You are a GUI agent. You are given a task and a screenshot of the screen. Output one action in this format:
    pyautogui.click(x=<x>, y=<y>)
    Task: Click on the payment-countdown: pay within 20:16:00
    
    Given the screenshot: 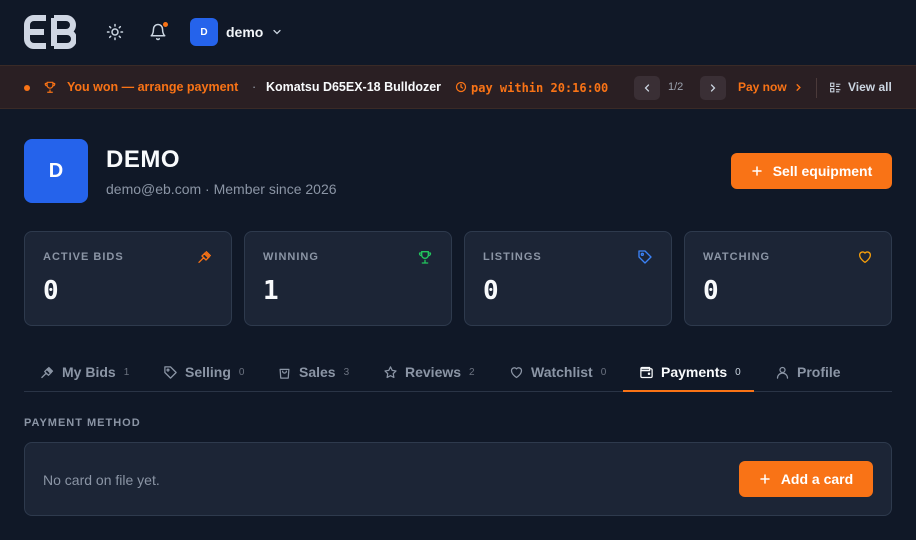 What is the action you would take?
    pyautogui.click(x=540, y=88)
    